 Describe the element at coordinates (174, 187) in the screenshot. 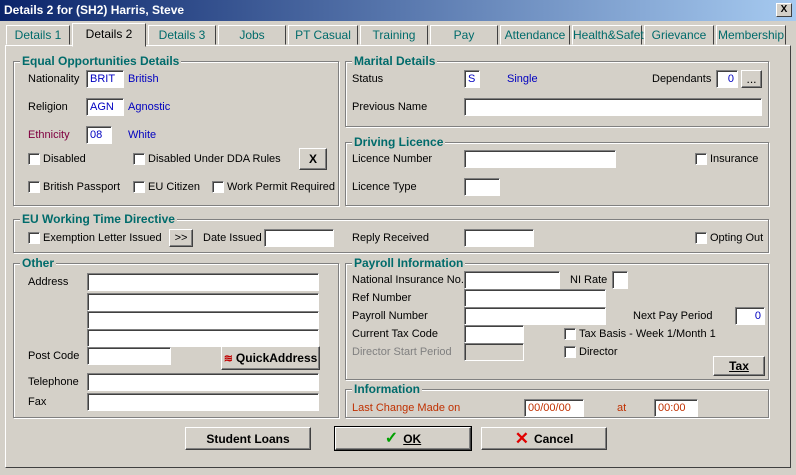

I see `eu-citizen-label: EU Citizen` at that location.